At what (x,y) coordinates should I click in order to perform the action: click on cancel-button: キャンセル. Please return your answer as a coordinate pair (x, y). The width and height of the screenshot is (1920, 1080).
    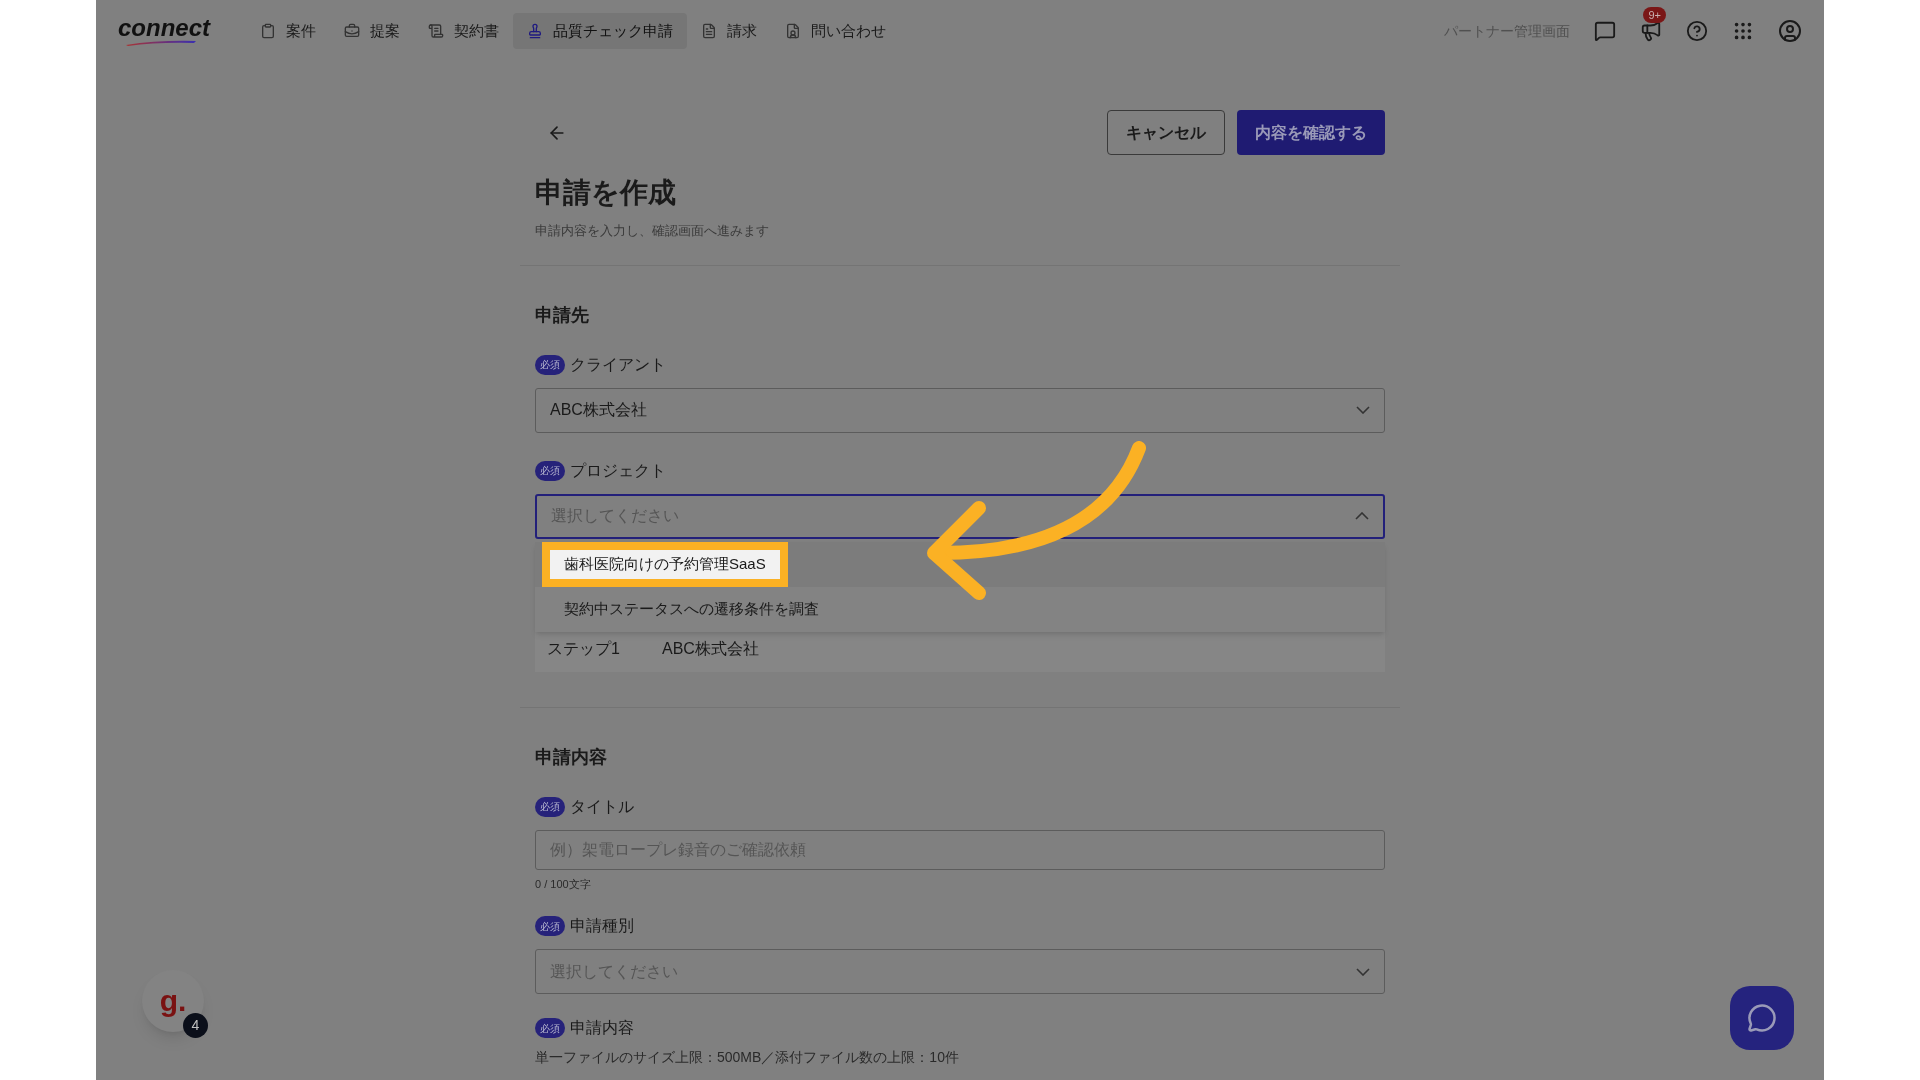
    Looking at the image, I should click on (1166, 132).